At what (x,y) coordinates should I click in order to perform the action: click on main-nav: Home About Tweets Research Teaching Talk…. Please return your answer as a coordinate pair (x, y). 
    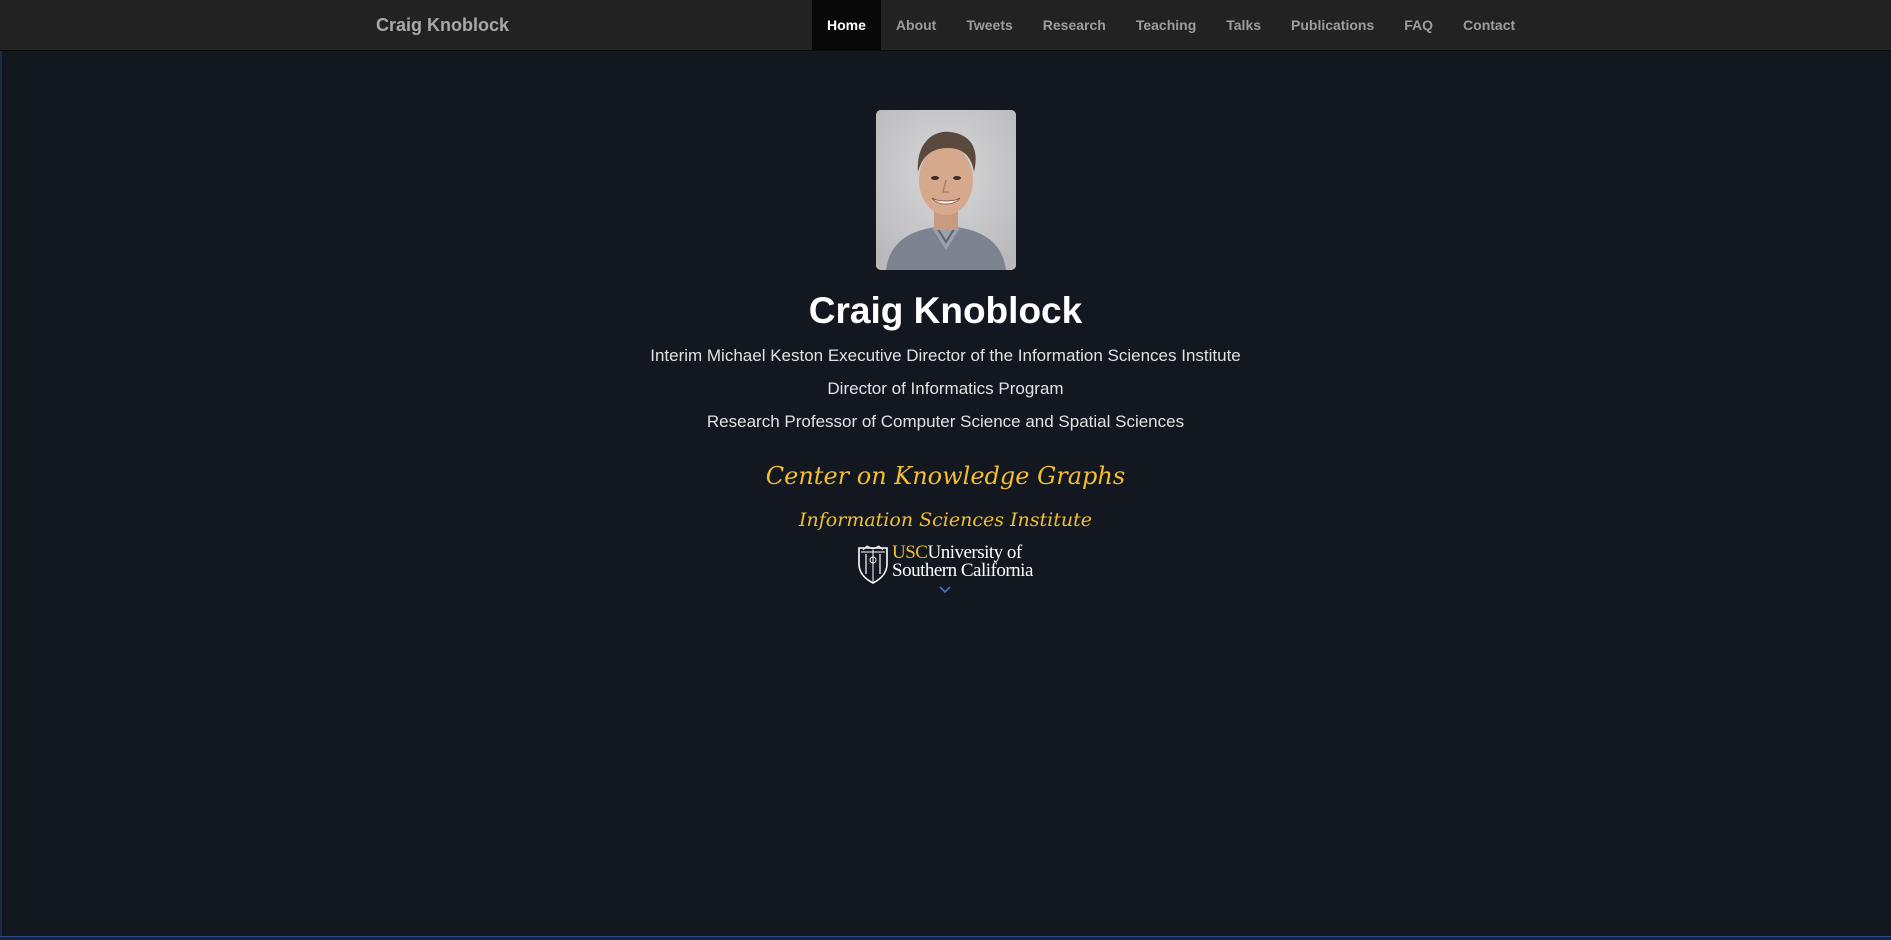
    Looking at the image, I should click on (1171, 25).